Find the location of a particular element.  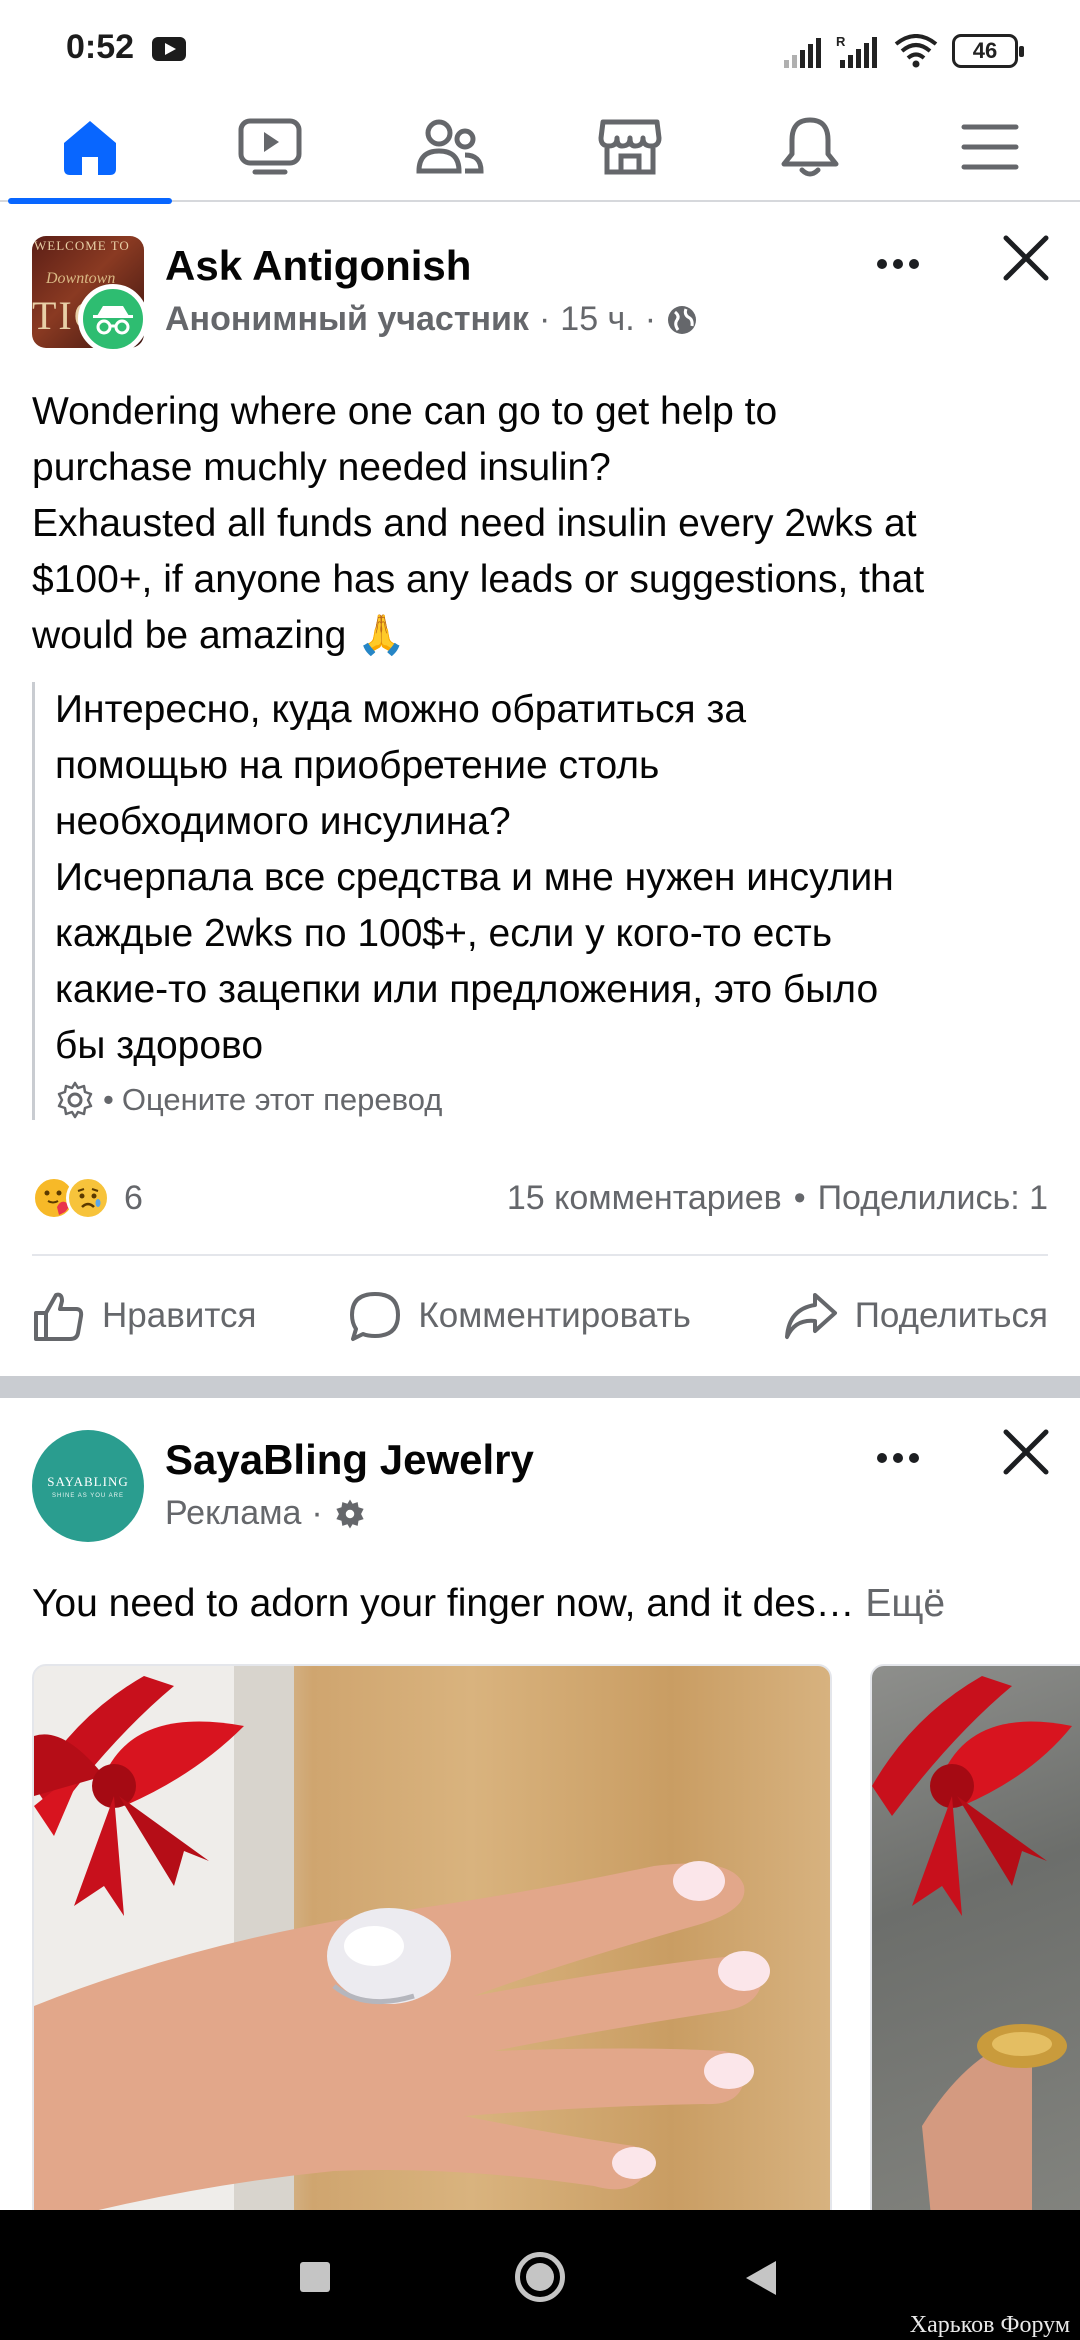

anonymous-badge is located at coordinates (113, 319).